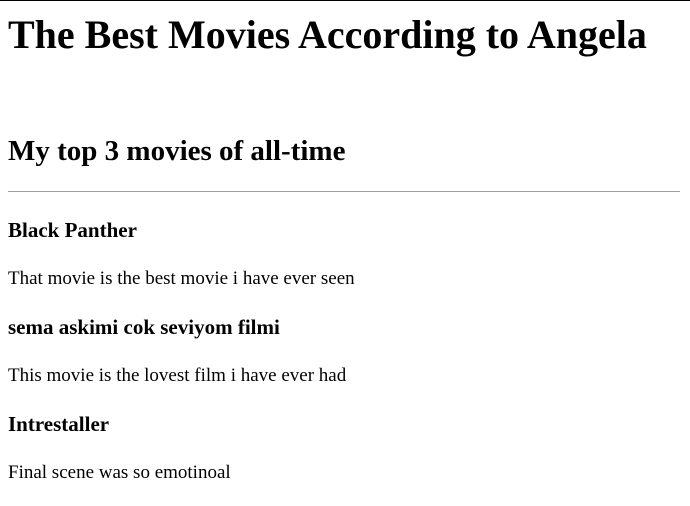  What do you see at coordinates (345, 0) in the screenshot?
I see `window-top-border` at bounding box center [345, 0].